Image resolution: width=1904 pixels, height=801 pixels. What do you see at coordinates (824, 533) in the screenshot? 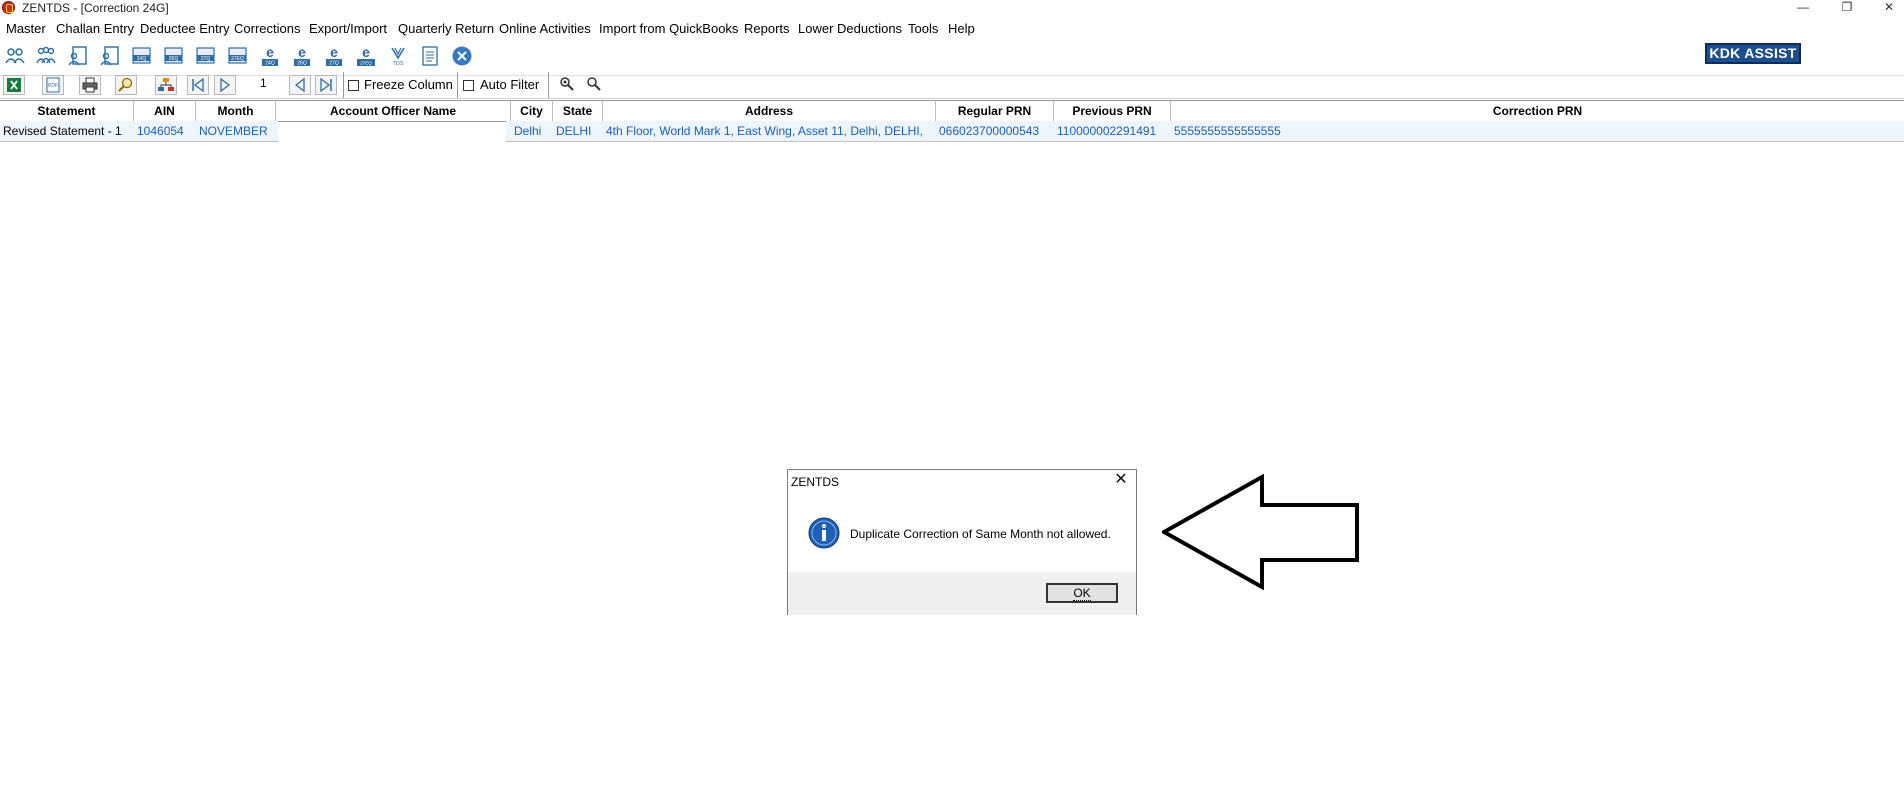
I see `info-icon` at bounding box center [824, 533].